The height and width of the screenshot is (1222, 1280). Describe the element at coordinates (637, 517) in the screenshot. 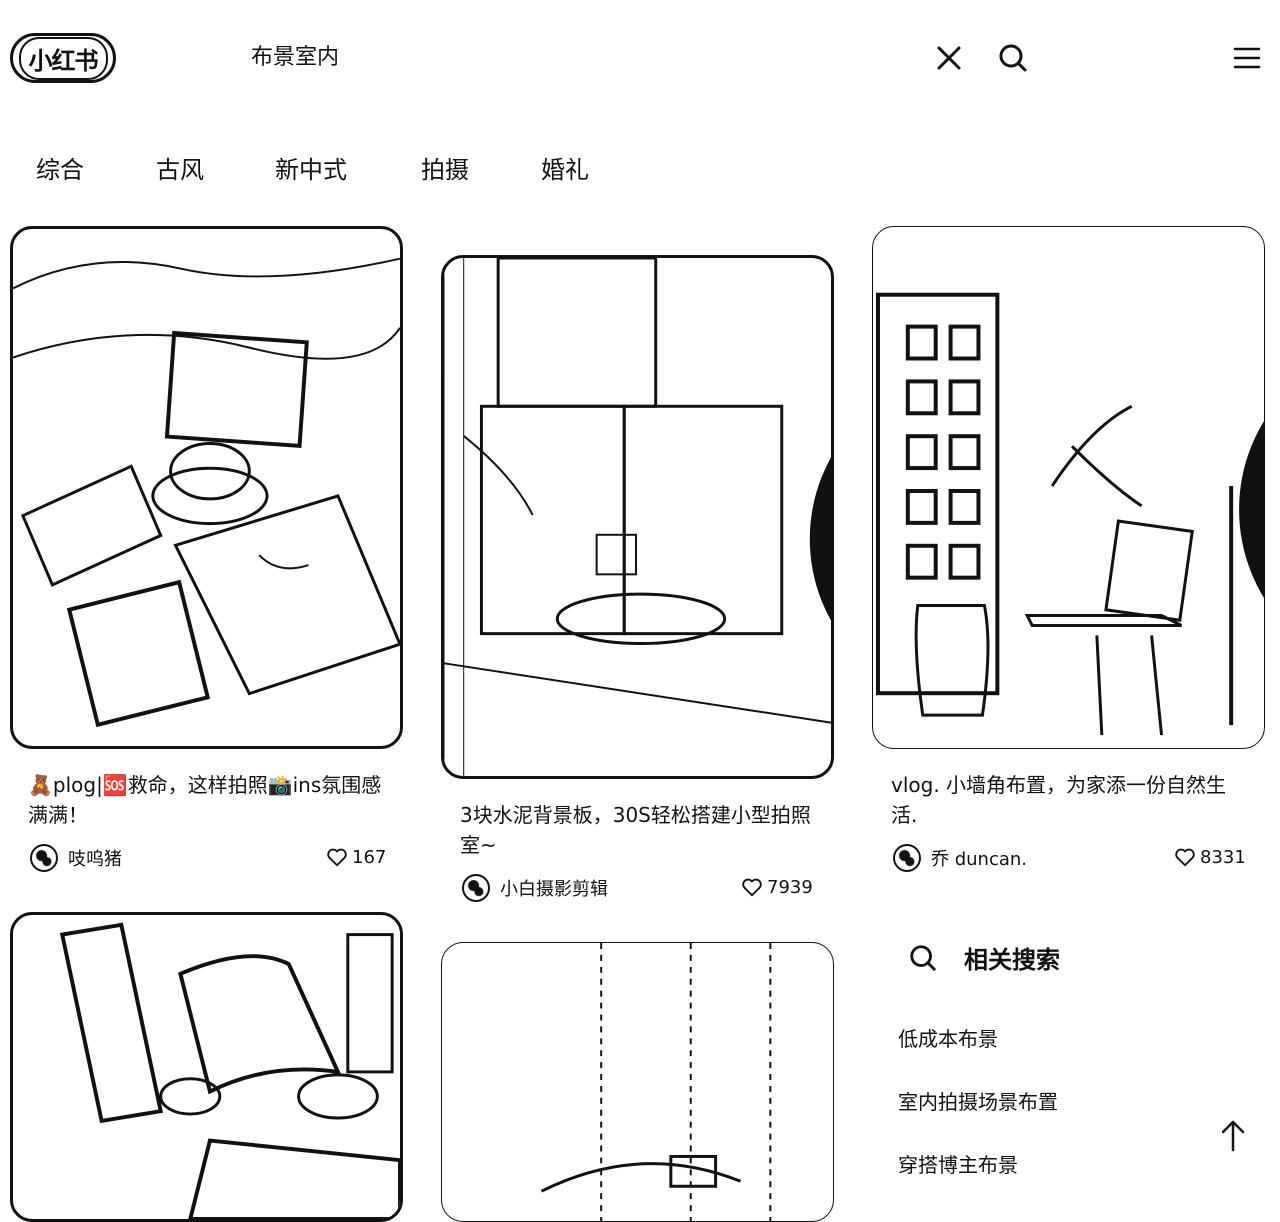

I see `card-2-image` at that location.